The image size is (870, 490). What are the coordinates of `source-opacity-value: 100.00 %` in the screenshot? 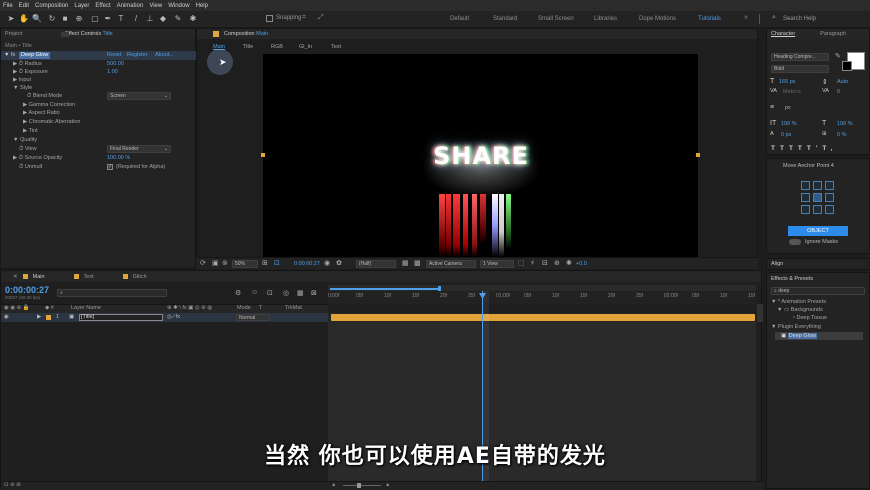 It's located at (118, 158).